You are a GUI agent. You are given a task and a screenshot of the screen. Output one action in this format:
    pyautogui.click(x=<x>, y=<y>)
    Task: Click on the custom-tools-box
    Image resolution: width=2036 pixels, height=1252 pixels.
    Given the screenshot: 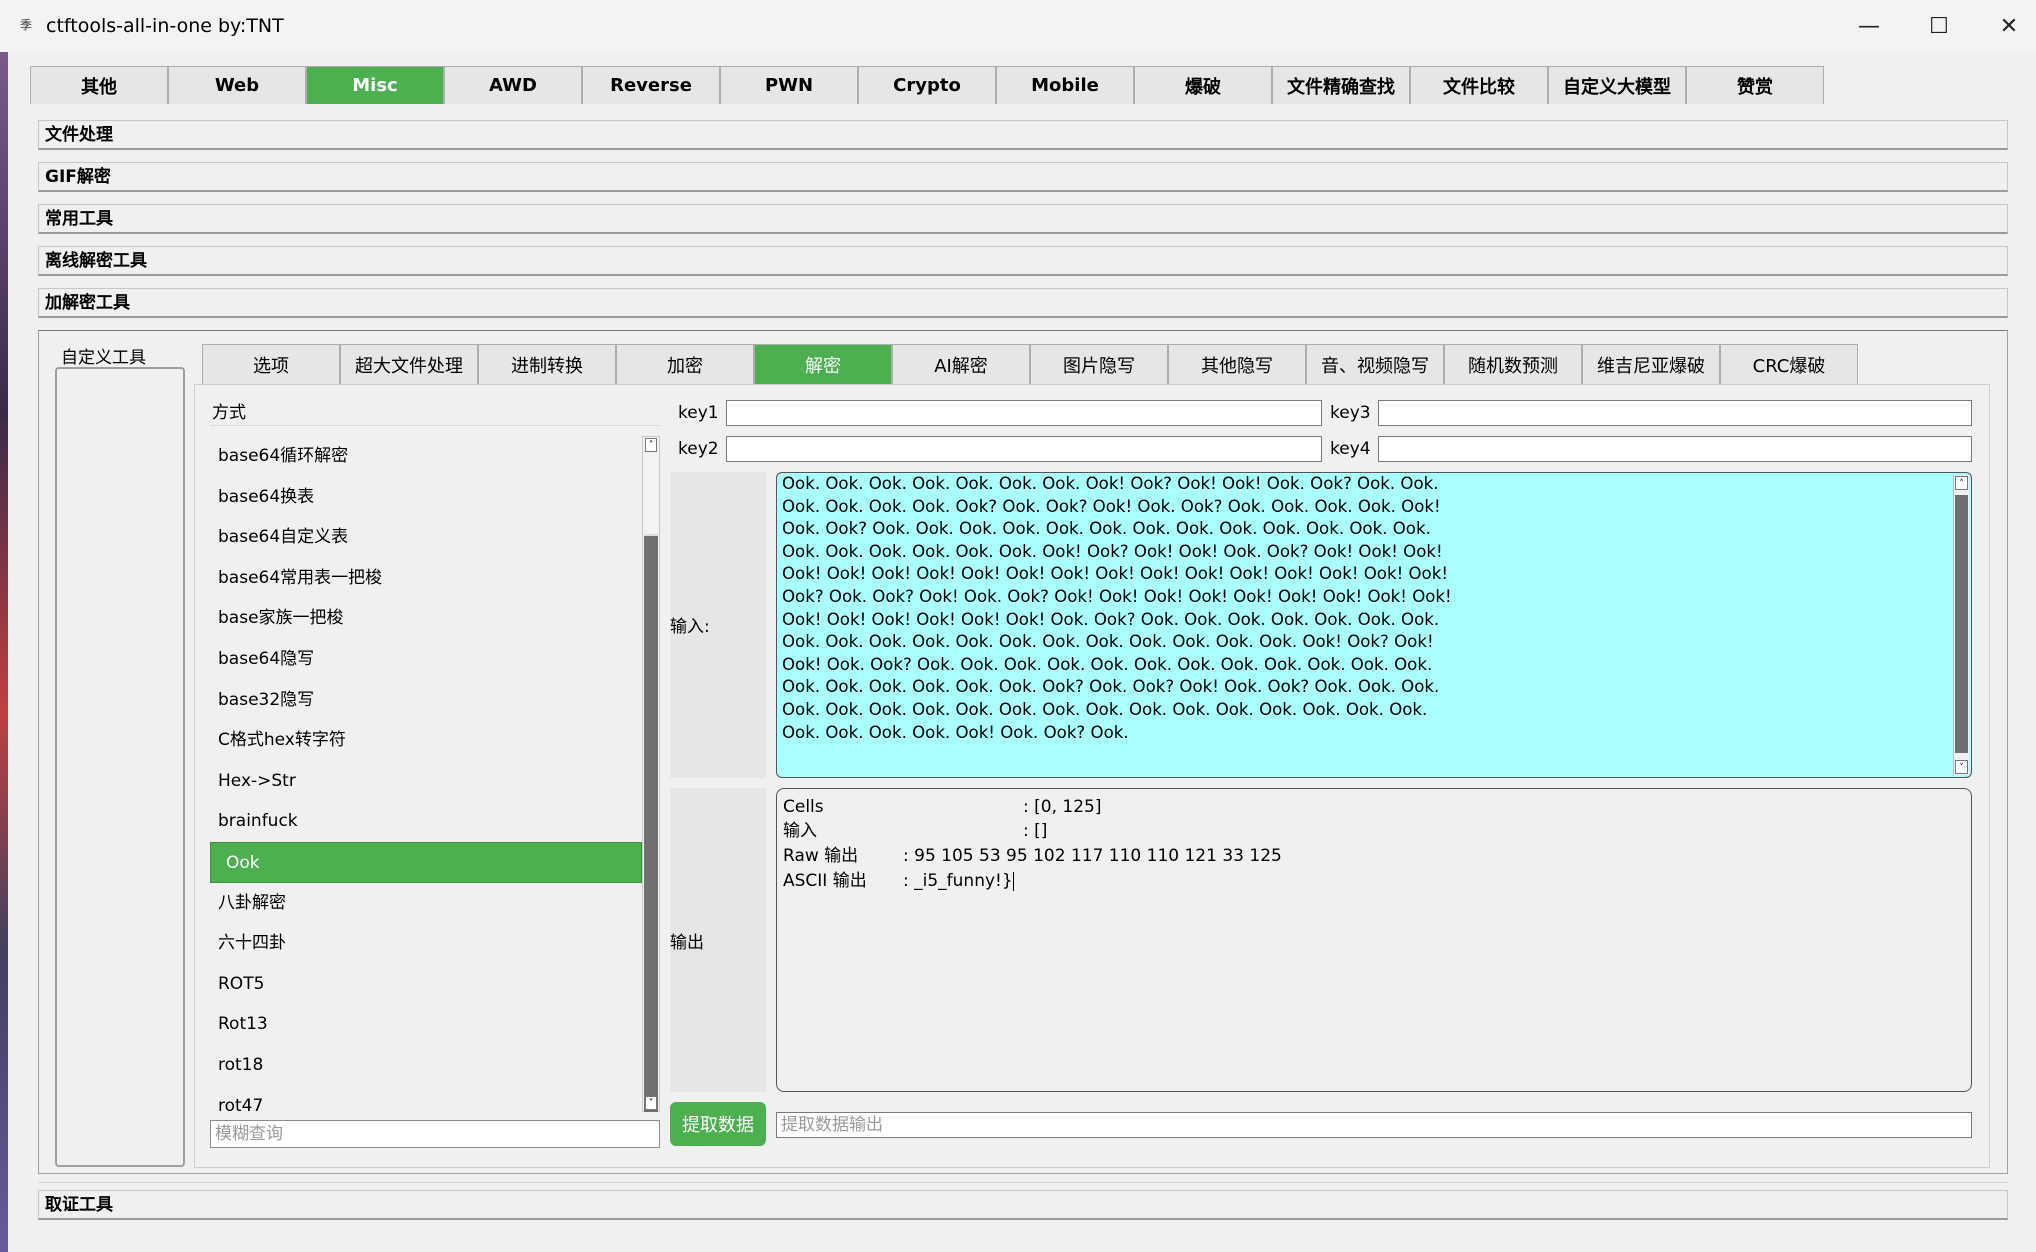 What is the action you would take?
    pyautogui.click(x=120, y=767)
    